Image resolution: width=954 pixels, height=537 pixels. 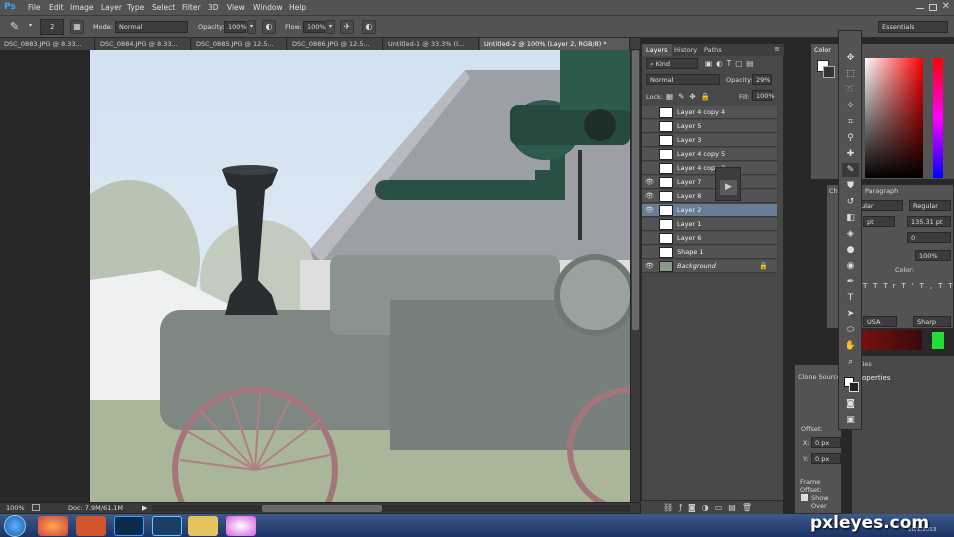 What do you see at coordinates (36, 507) in the screenshot?
I see `export-icon` at bounding box center [36, 507].